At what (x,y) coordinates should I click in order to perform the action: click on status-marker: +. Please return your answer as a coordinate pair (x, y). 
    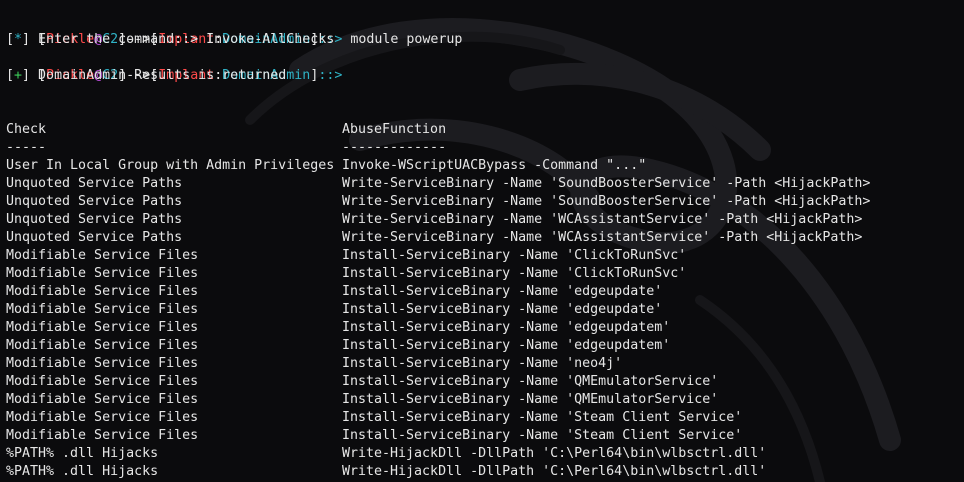
    Looking at the image, I should click on (18, 75).